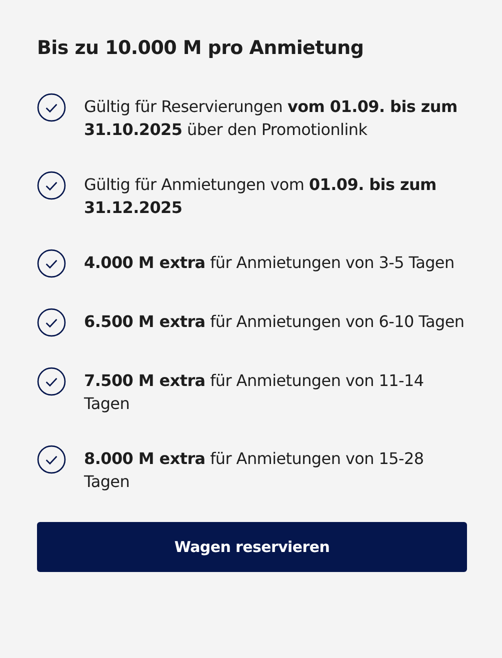 The image size is (502, 658). I want to click on benefit-text: 8.000 M extra für Anmietungen von 15-28 Tagen, so click(254, 470).